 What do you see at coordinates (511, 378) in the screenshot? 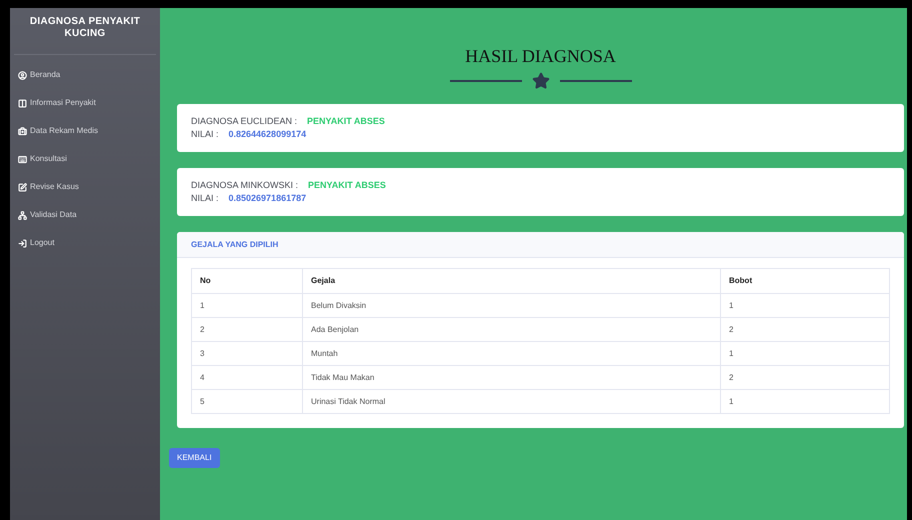
I see `table-cell: Tidak Mau Makan` at bounding box center [511, 378].